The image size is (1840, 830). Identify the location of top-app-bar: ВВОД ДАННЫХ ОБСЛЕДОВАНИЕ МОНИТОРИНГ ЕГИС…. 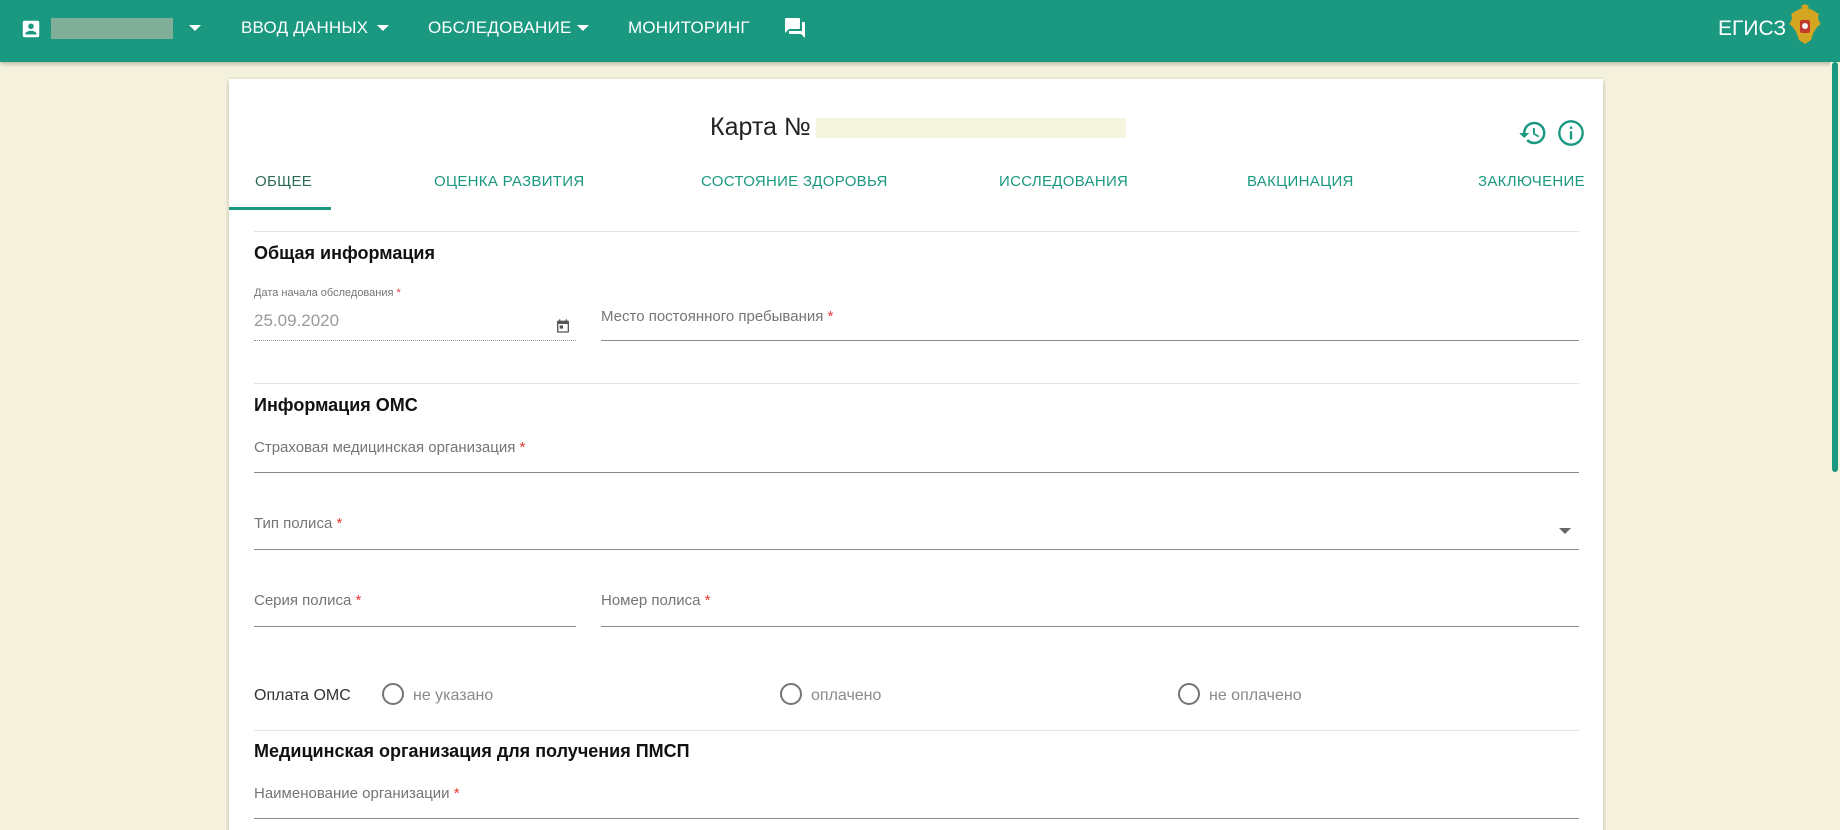
(920, 31).